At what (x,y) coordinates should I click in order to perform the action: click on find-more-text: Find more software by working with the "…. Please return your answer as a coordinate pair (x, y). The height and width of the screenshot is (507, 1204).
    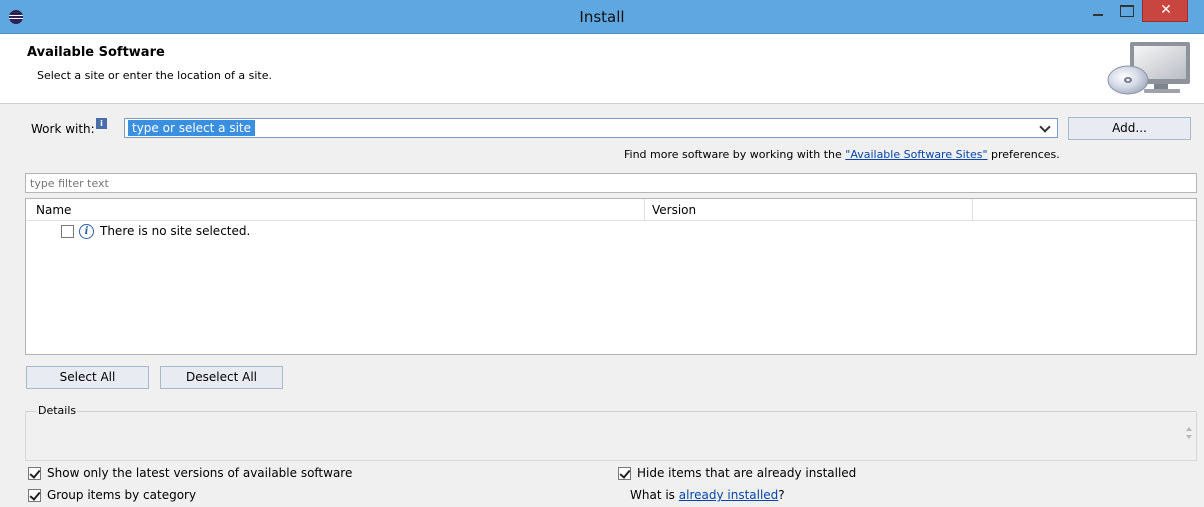
    Looking at the image, I should click on (842, 154).